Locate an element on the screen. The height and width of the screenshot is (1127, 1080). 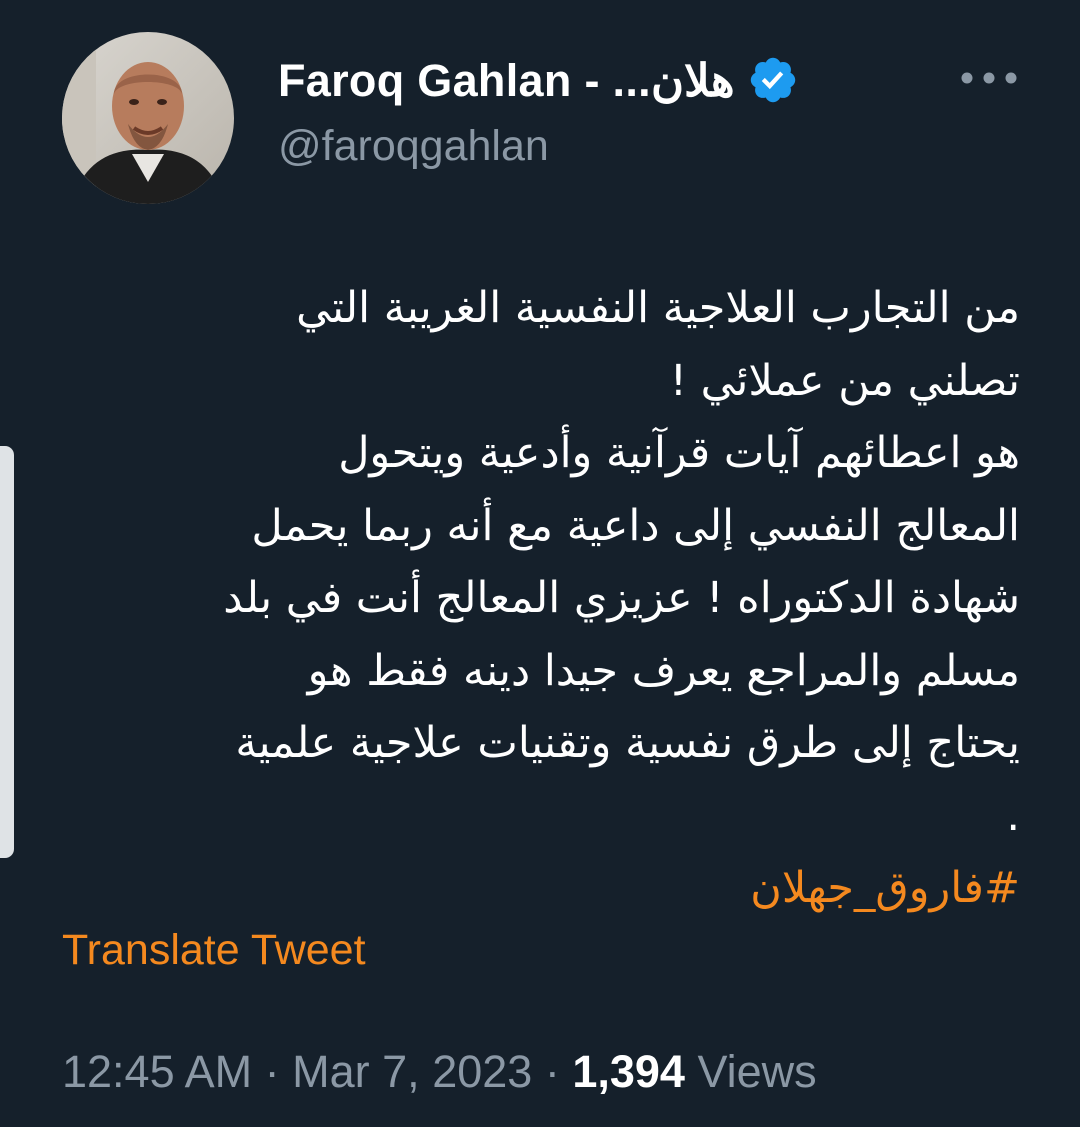
tweet-text-line: . is located at coordinates (1013, 815).